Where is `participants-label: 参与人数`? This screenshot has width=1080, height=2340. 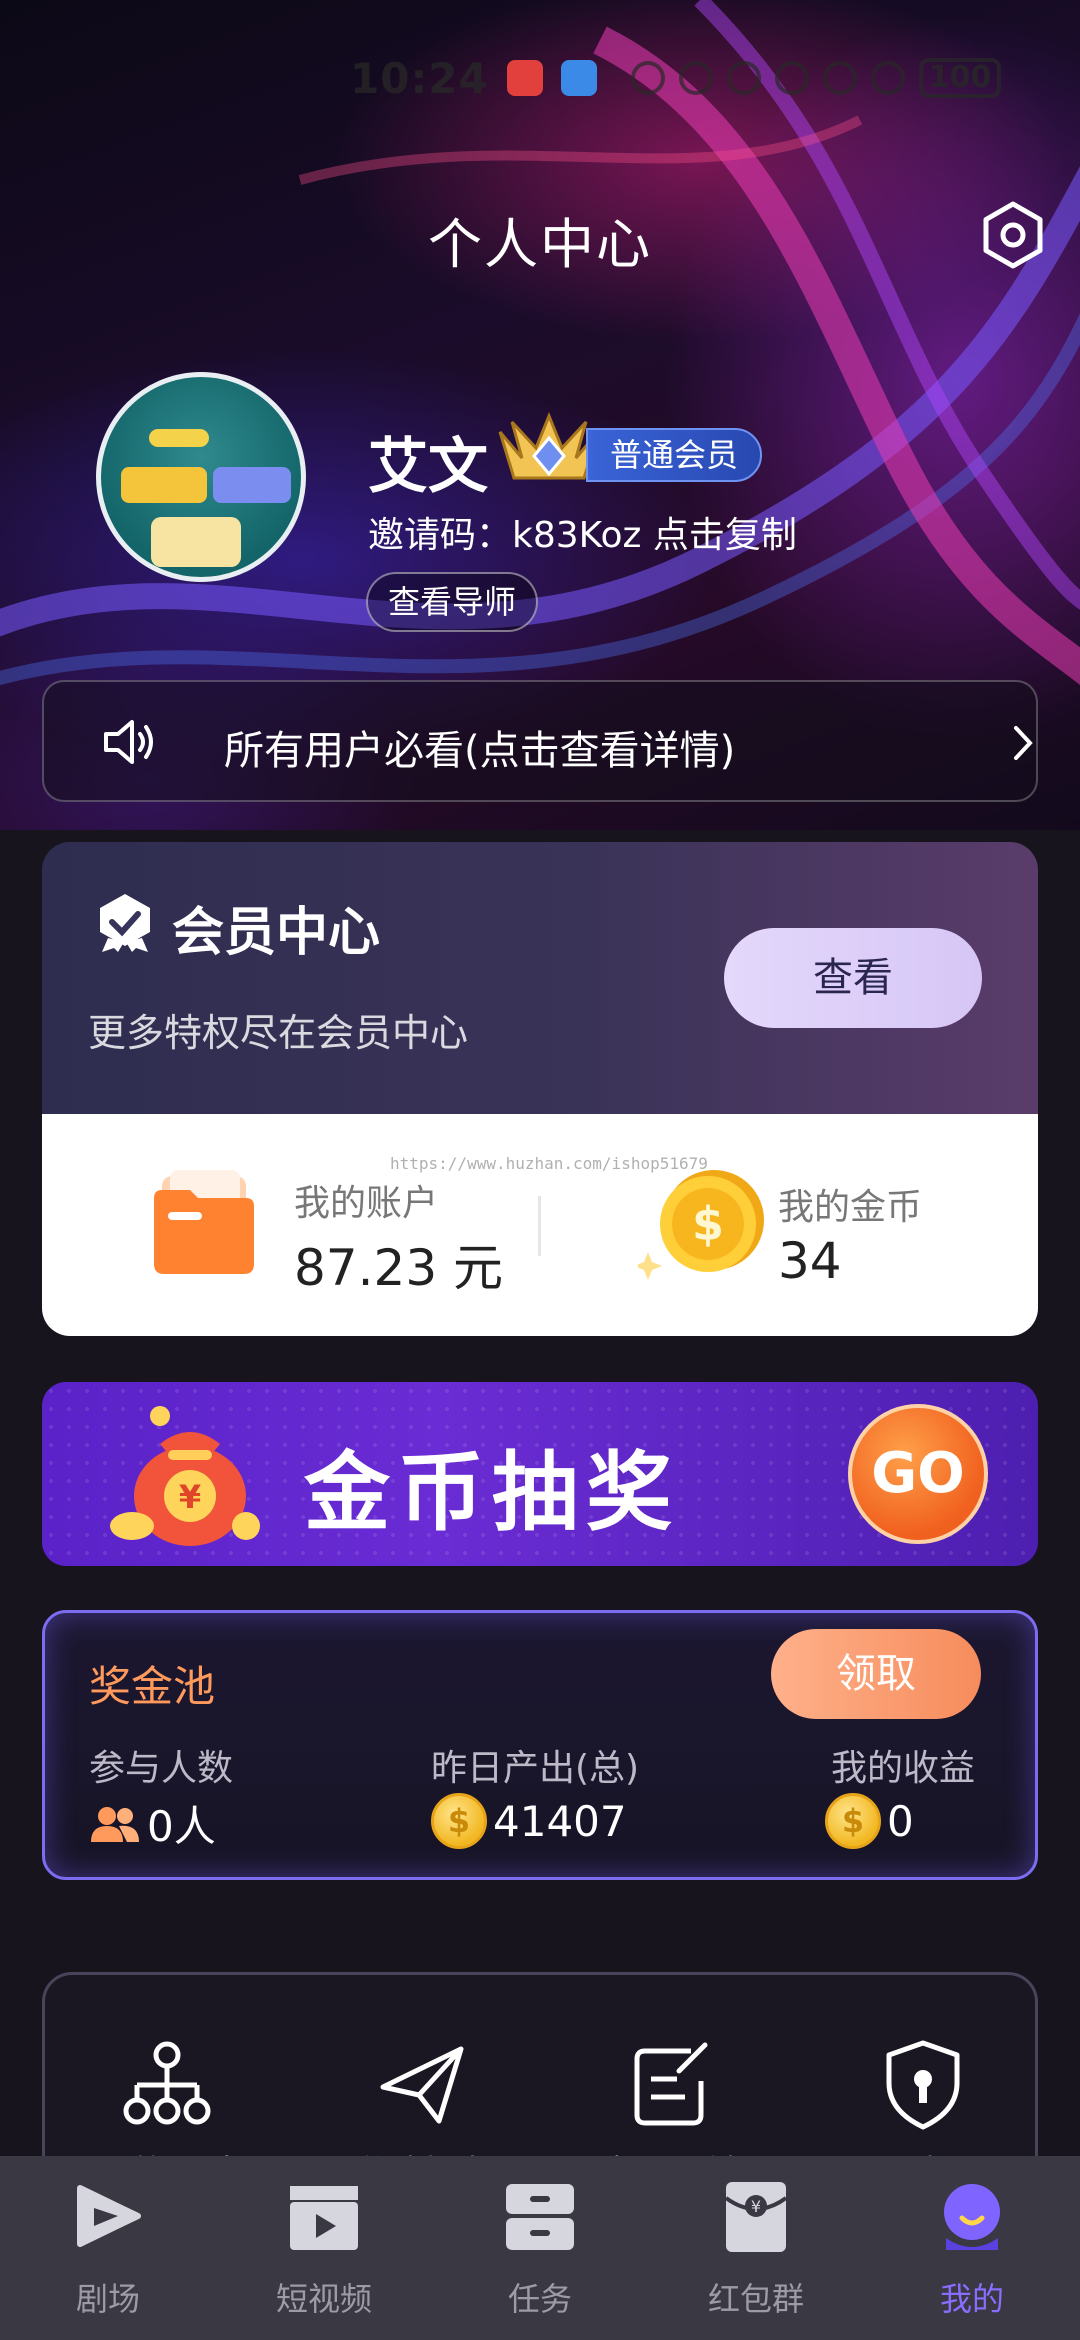 participants-label: 参与人数 is located at coordinates (161, 1768).